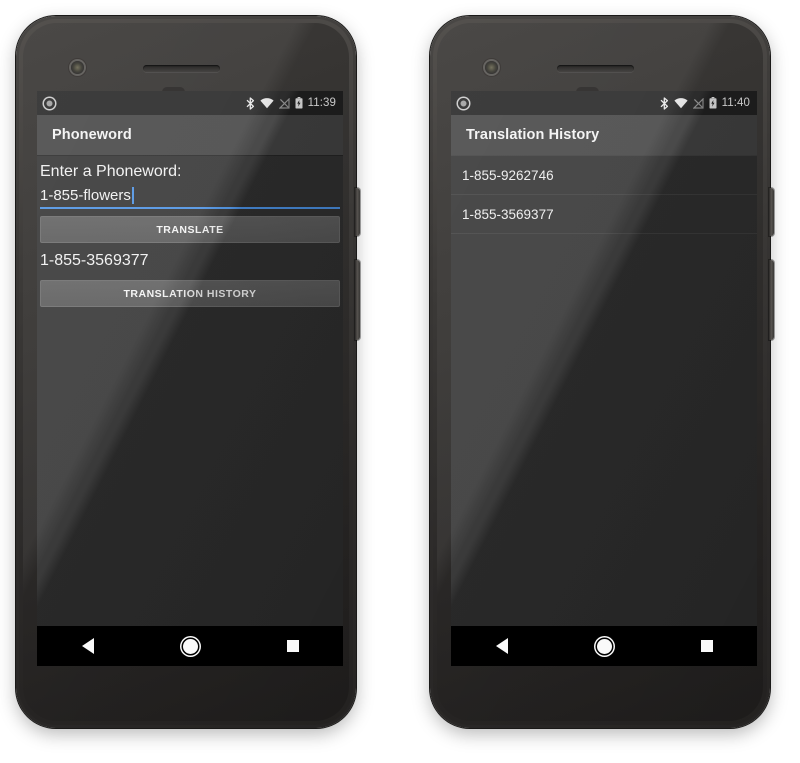 Image resolution: width=800 pixels, height=763 pixels. I want to click on app-bar: Translation History, so click(604, 135).